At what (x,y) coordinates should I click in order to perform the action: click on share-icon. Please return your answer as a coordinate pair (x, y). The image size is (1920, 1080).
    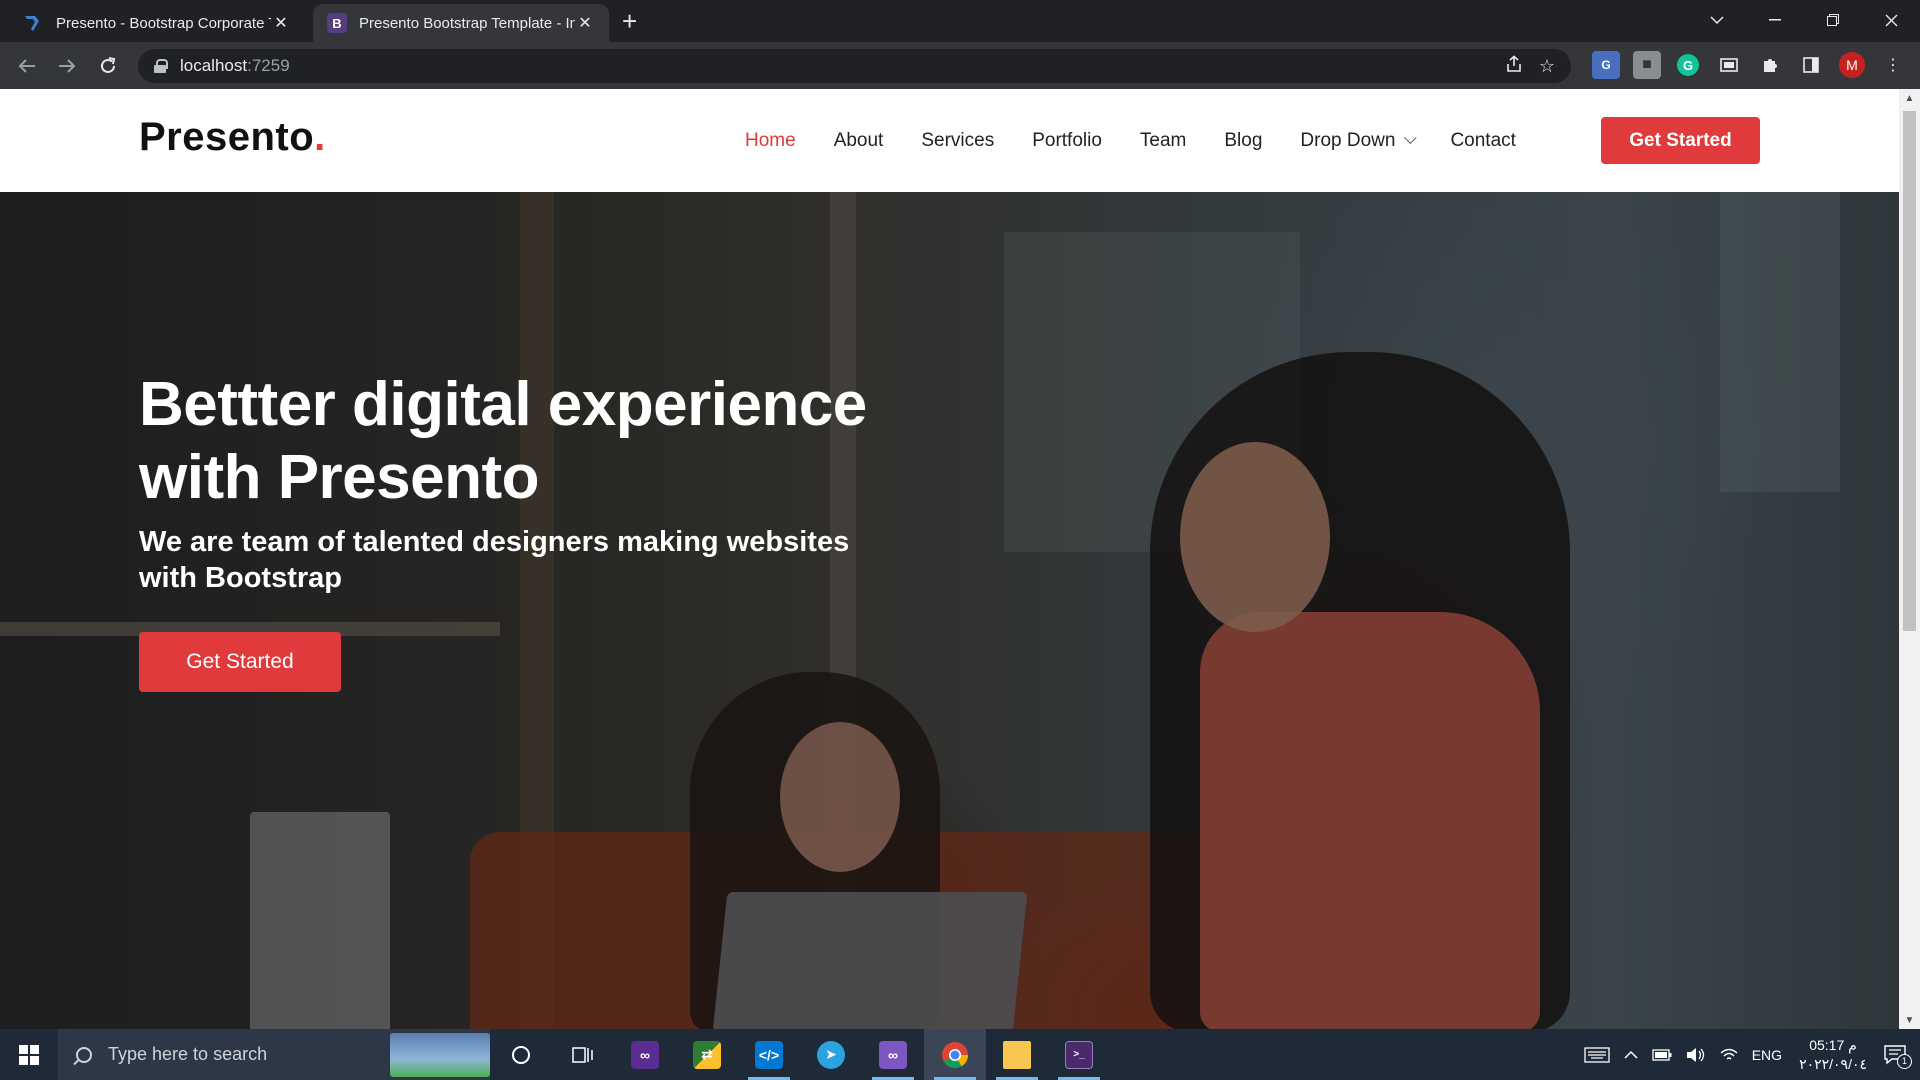
    Looking at the image, I should click on (1514, 66).